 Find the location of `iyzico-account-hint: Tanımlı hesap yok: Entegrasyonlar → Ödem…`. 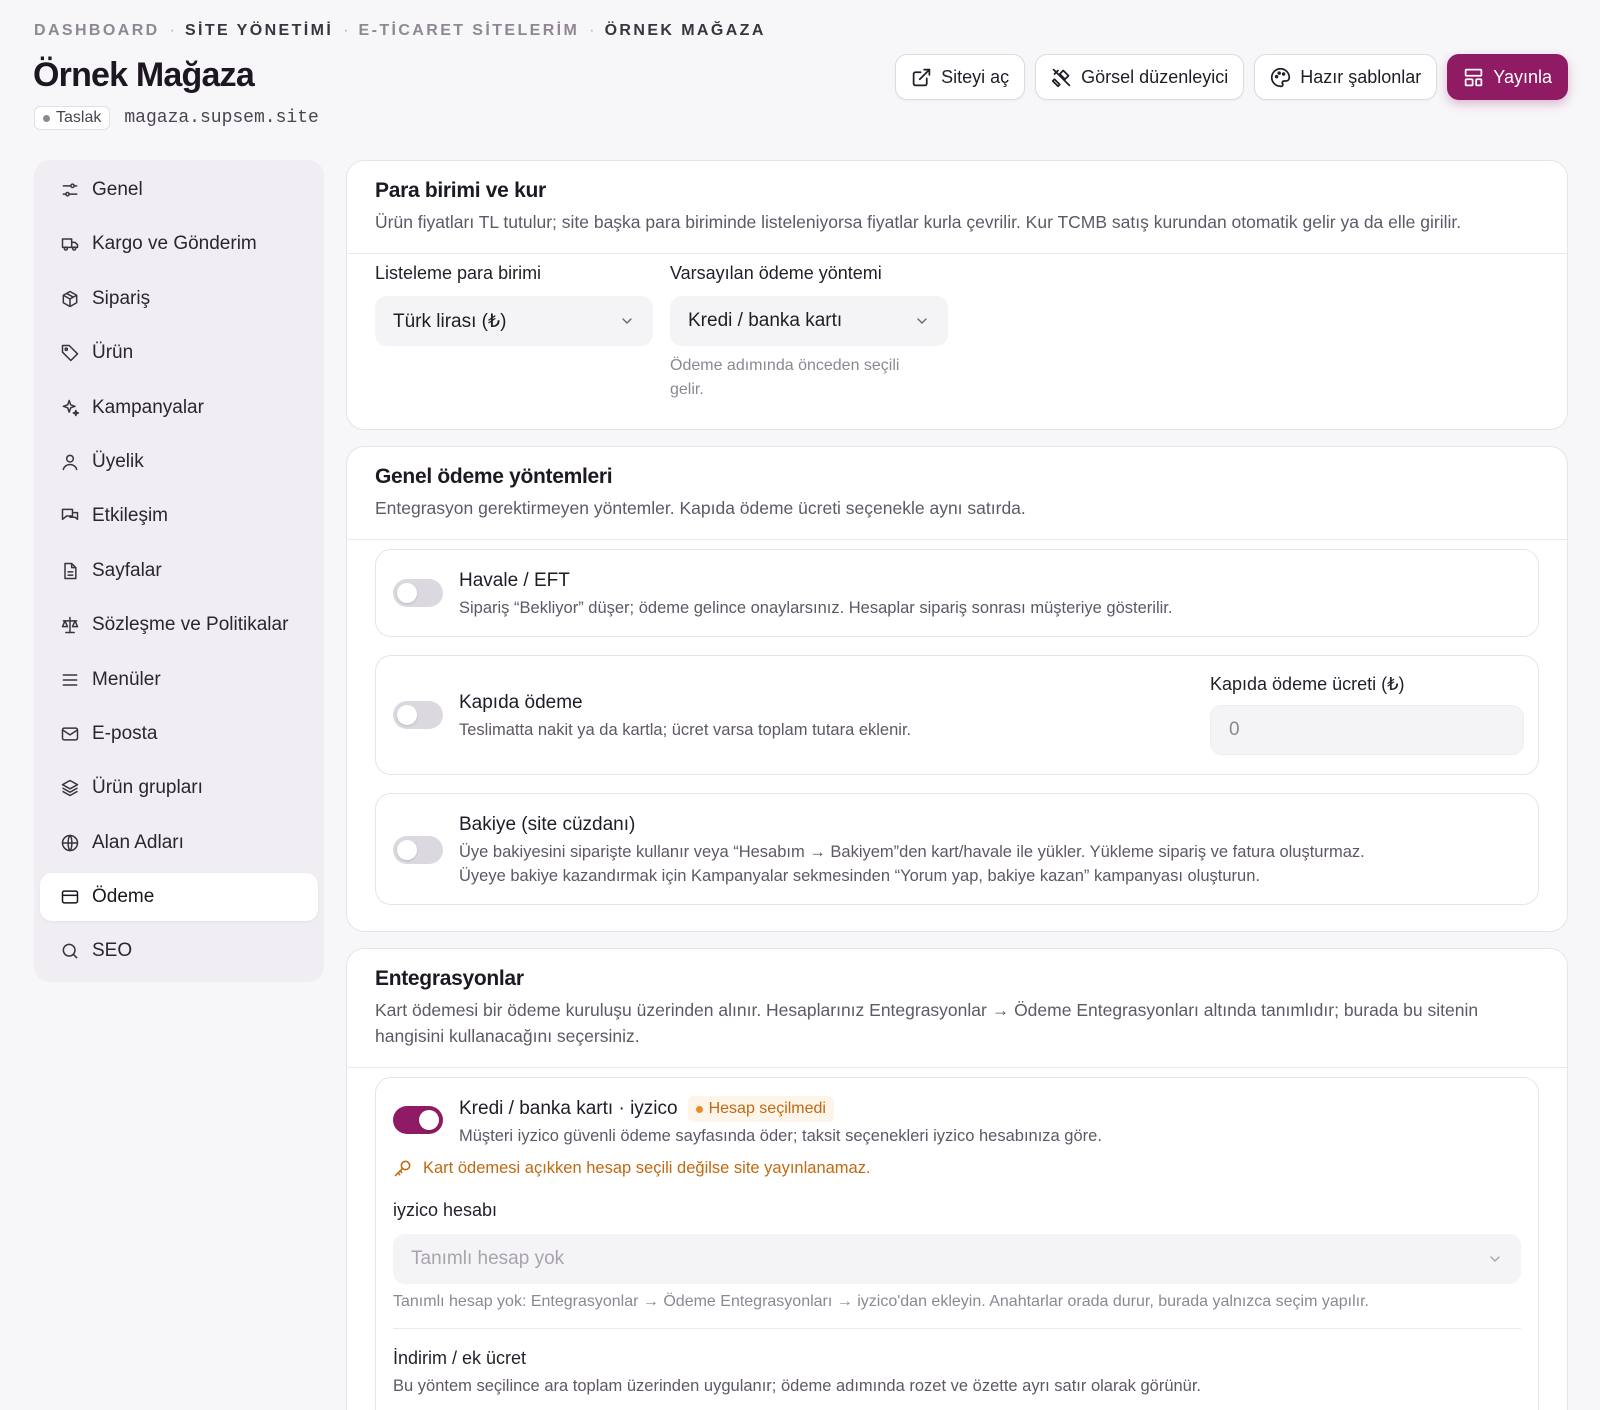

iyzico-account-hint: Tanımlı hesap yok: Entegrasyonlar → Ödem… is located at coordinates (881, 1301).